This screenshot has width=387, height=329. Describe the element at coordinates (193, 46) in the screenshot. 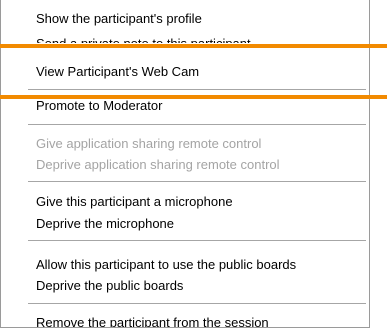

I see `highlight-frame-top` at that location.